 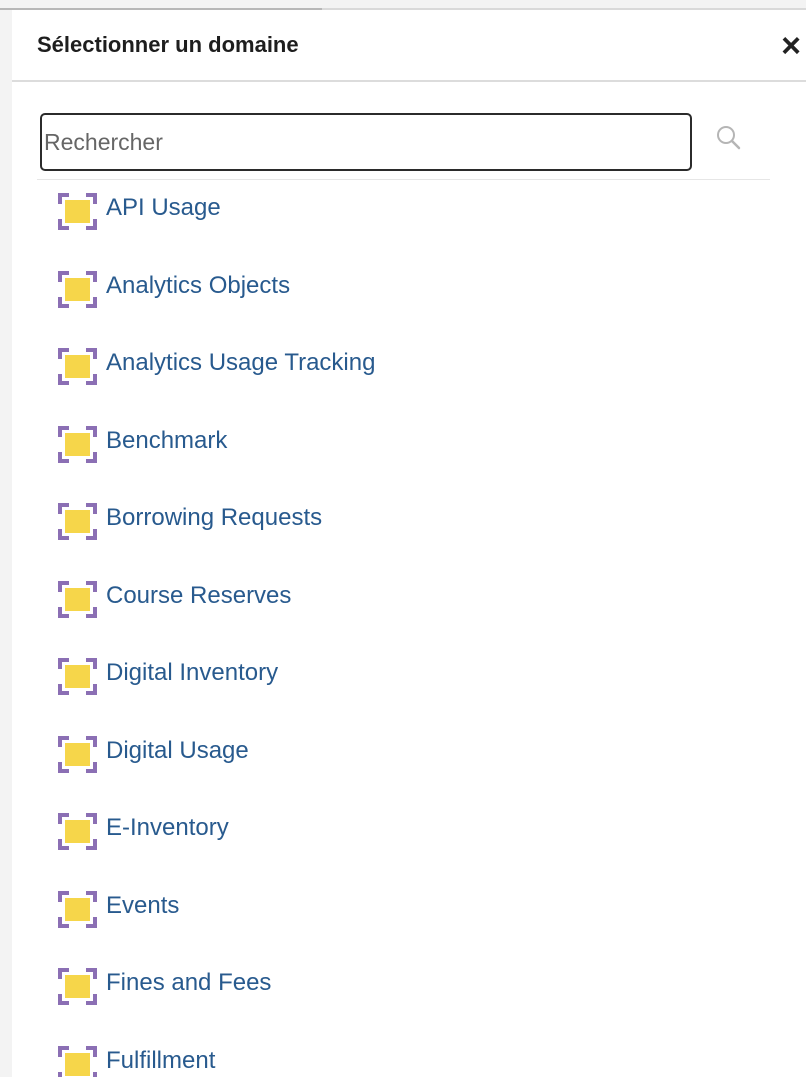 I want to click on subject-area-item: API Usage, so click(x=409, y=219).